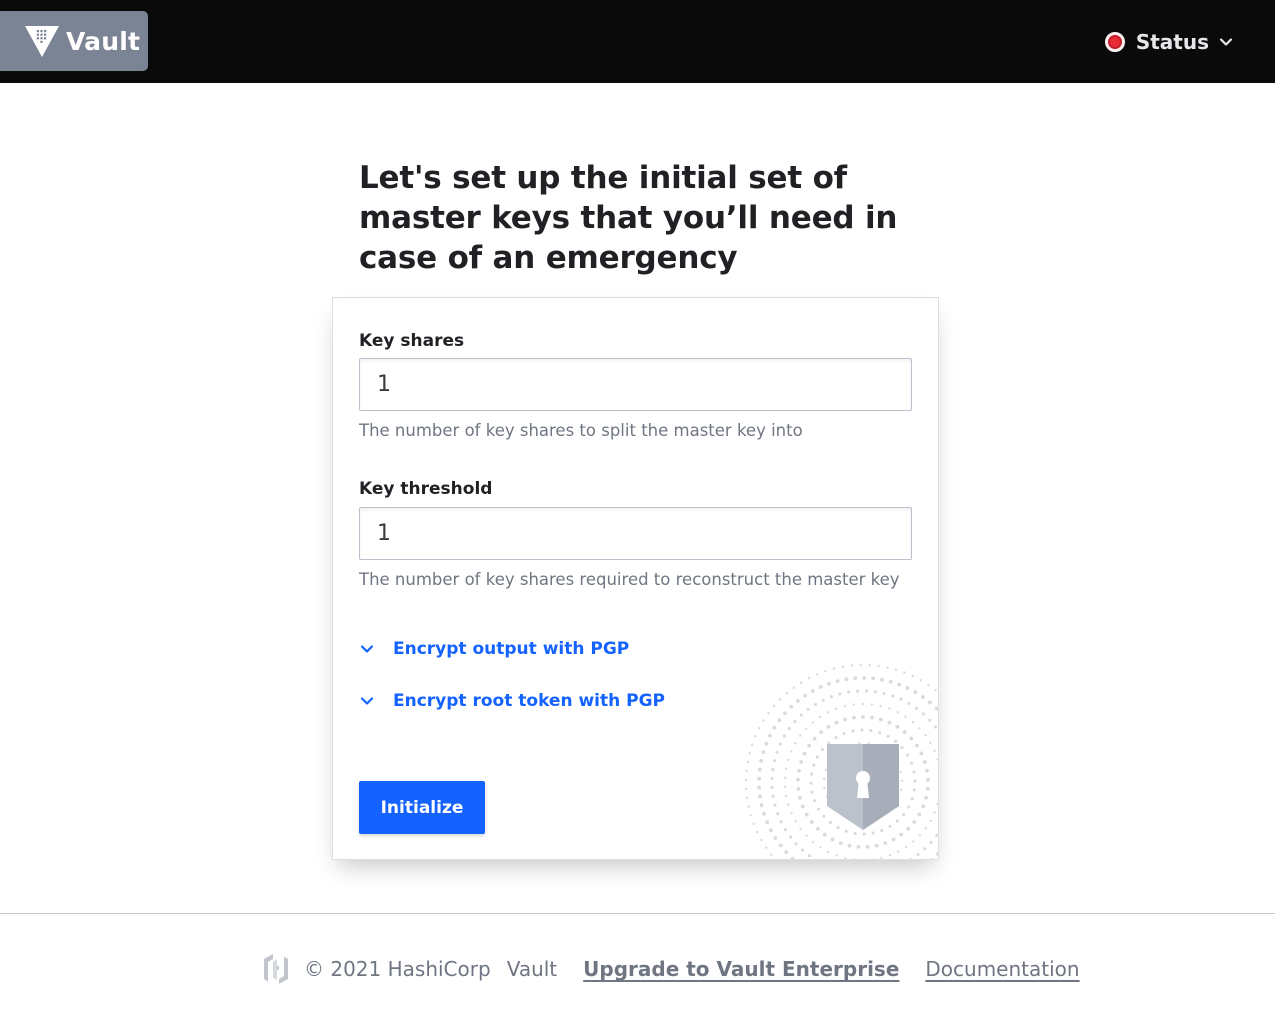 The height and width of the screenshot is (1019, 1275). Describe the element at coordinates (422, 807) in the screenshot. I see `initialize-button: Initialize` at that location.